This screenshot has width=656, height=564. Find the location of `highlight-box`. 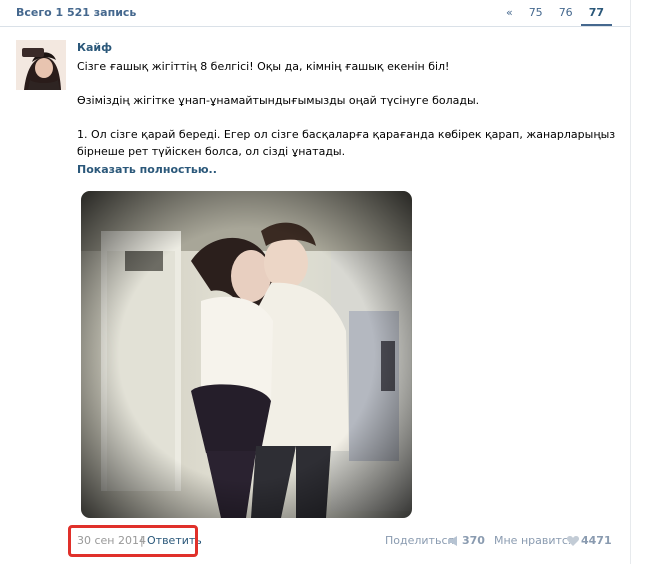

highlight-box is located at coordinates (133, 541).